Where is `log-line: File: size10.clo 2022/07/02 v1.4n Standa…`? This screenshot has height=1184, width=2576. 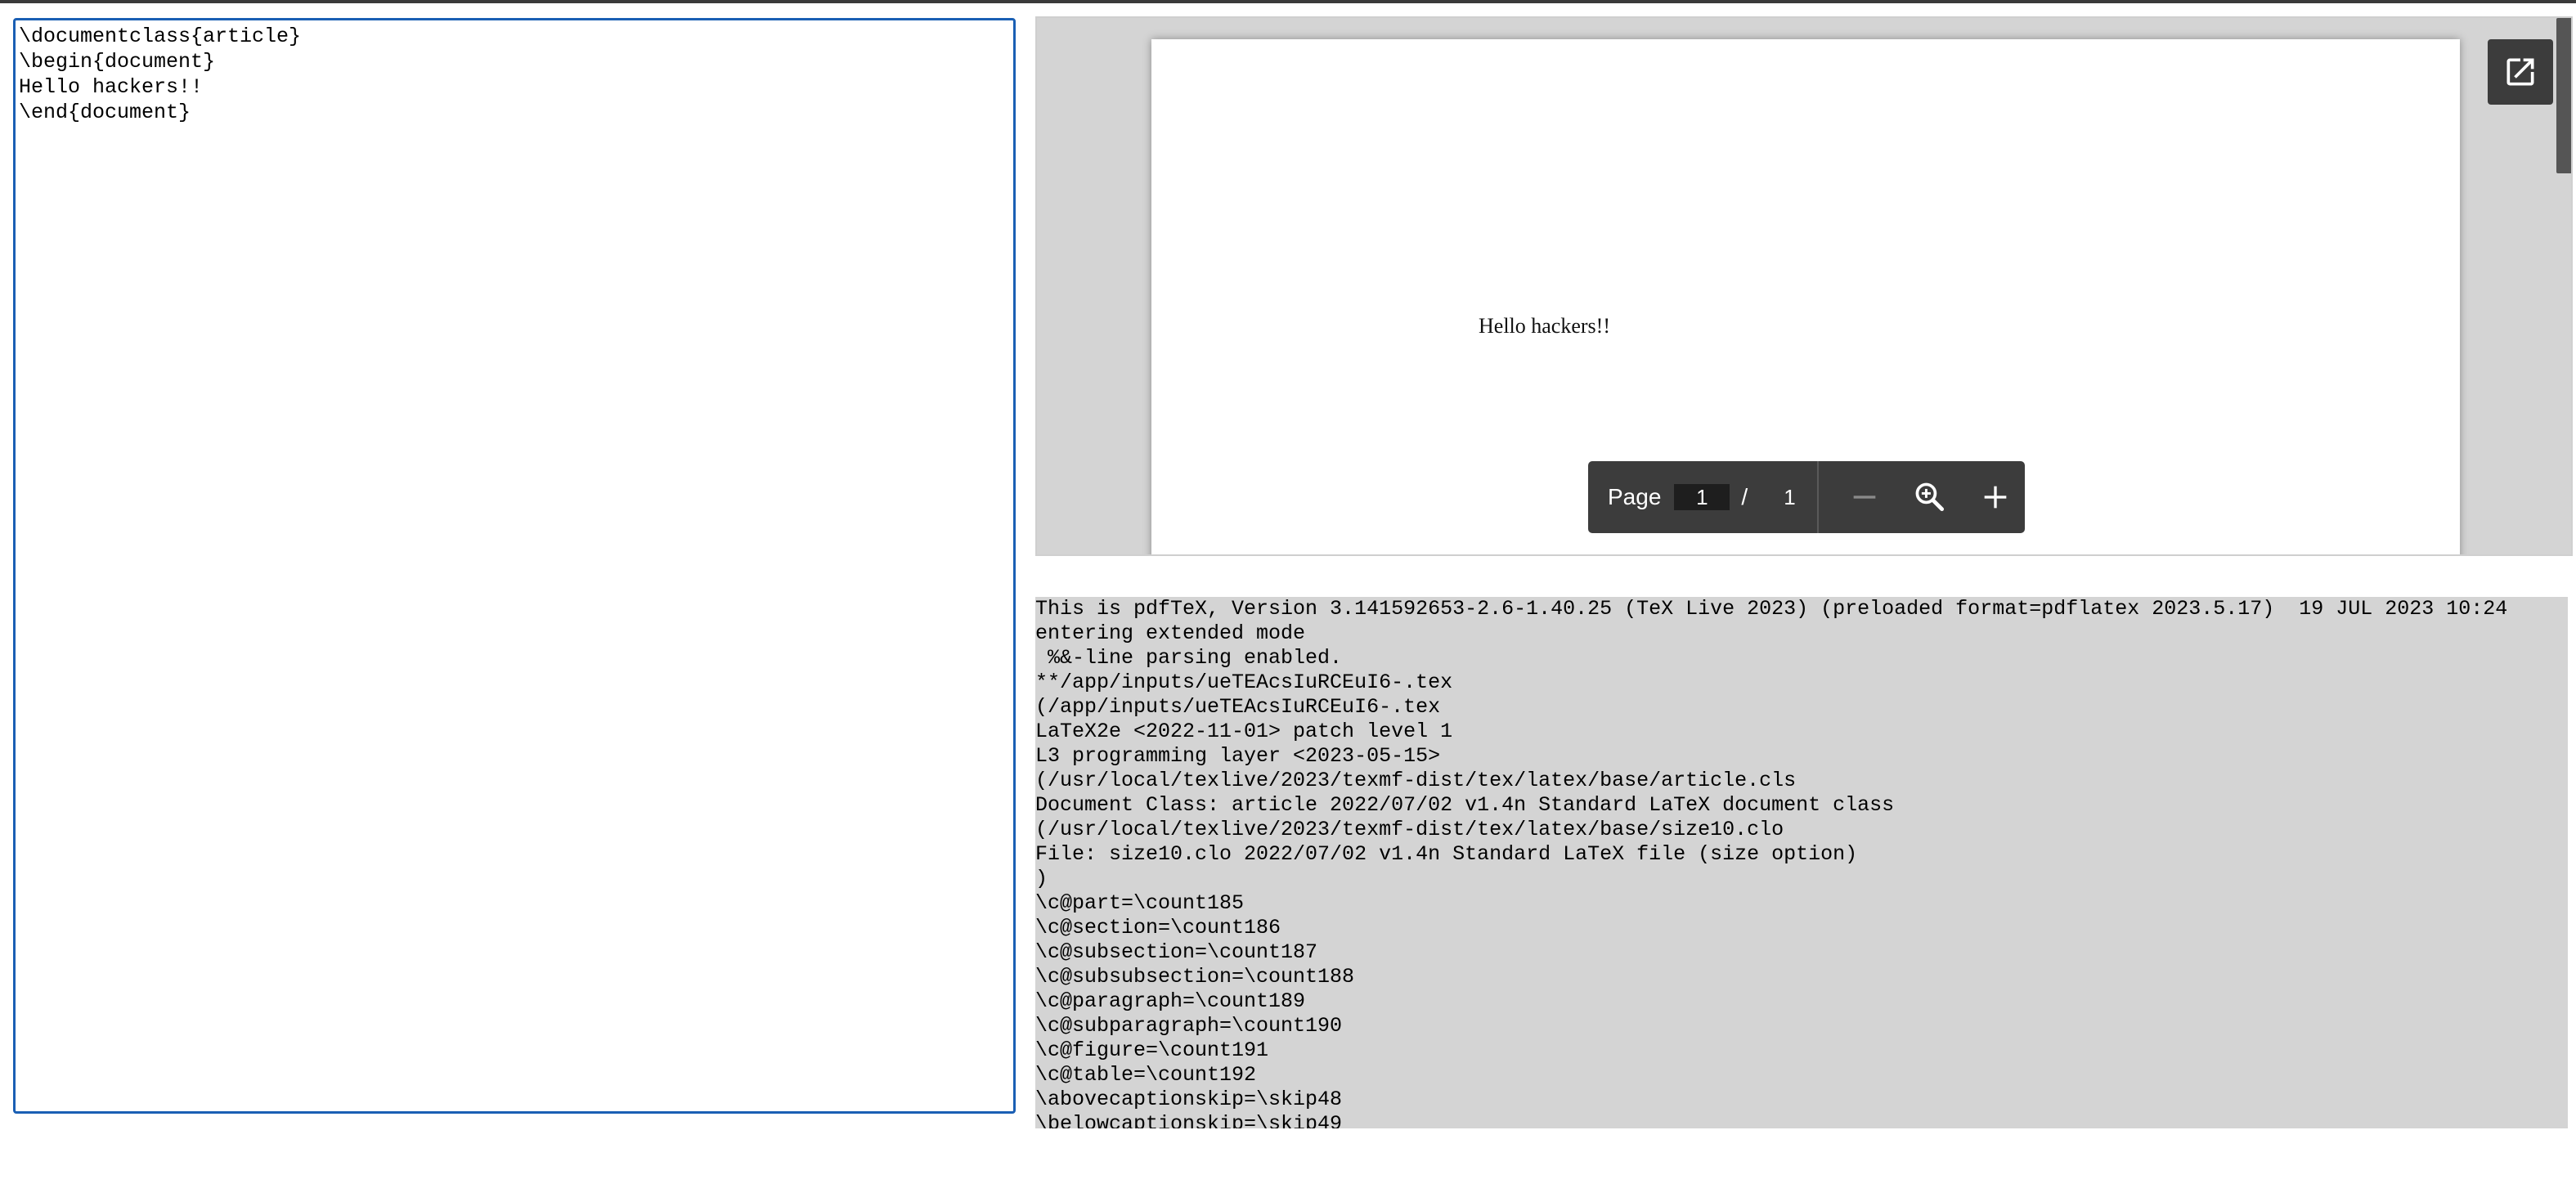 log-line: File: size10.clo 2022/07/02 v1.4n Standa… is located at coordinates (1447, 854).